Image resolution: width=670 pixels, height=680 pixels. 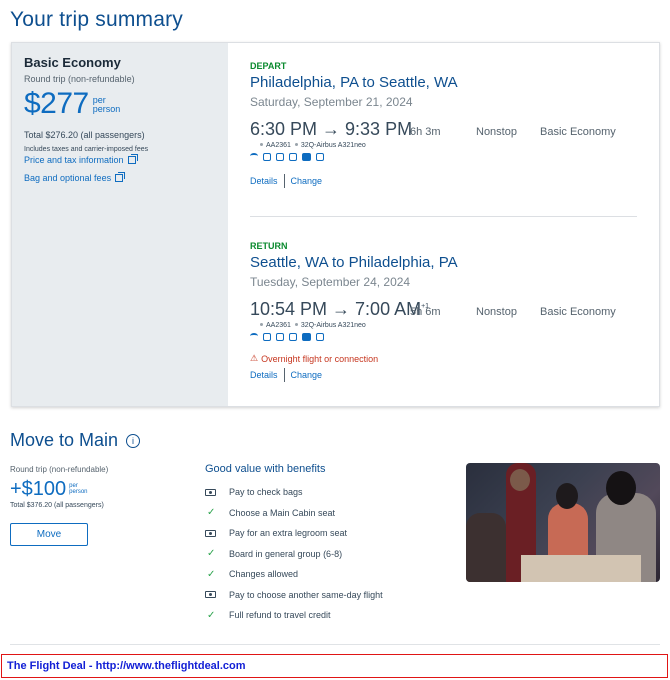 What do you see at coordinates (254, 358) in the screenshot?
I see `warning-icon: ⚠` at bounding box center [254, 358].